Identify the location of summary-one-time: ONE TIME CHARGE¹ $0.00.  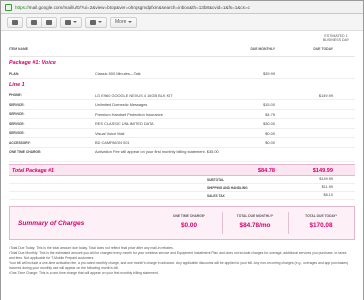
(189, 221).